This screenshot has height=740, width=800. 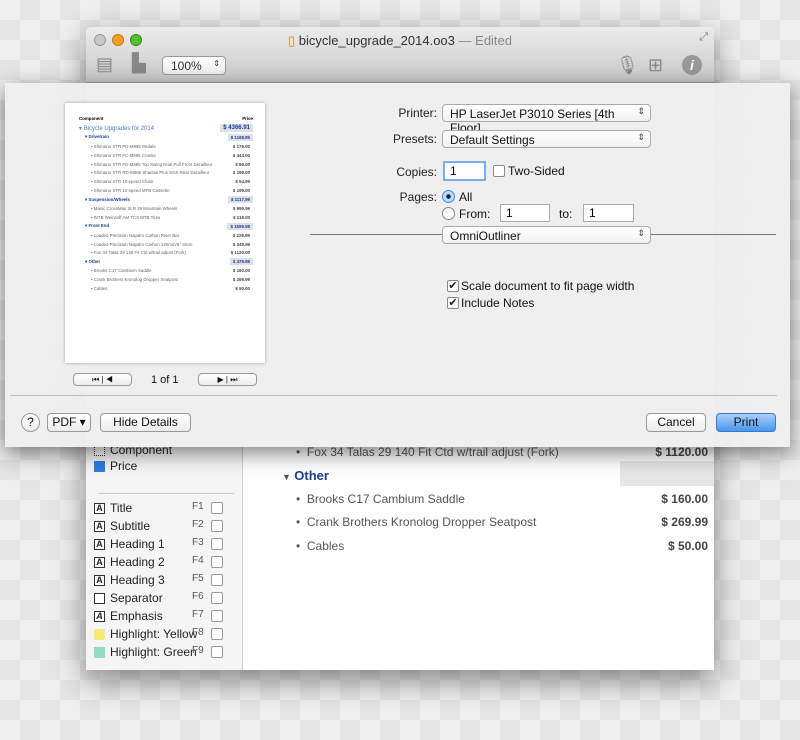 What do you see at coordinates (145, 422) in the screenshot?
I see `hide-details-button: Hide Details` at bounding box center [145, 422].